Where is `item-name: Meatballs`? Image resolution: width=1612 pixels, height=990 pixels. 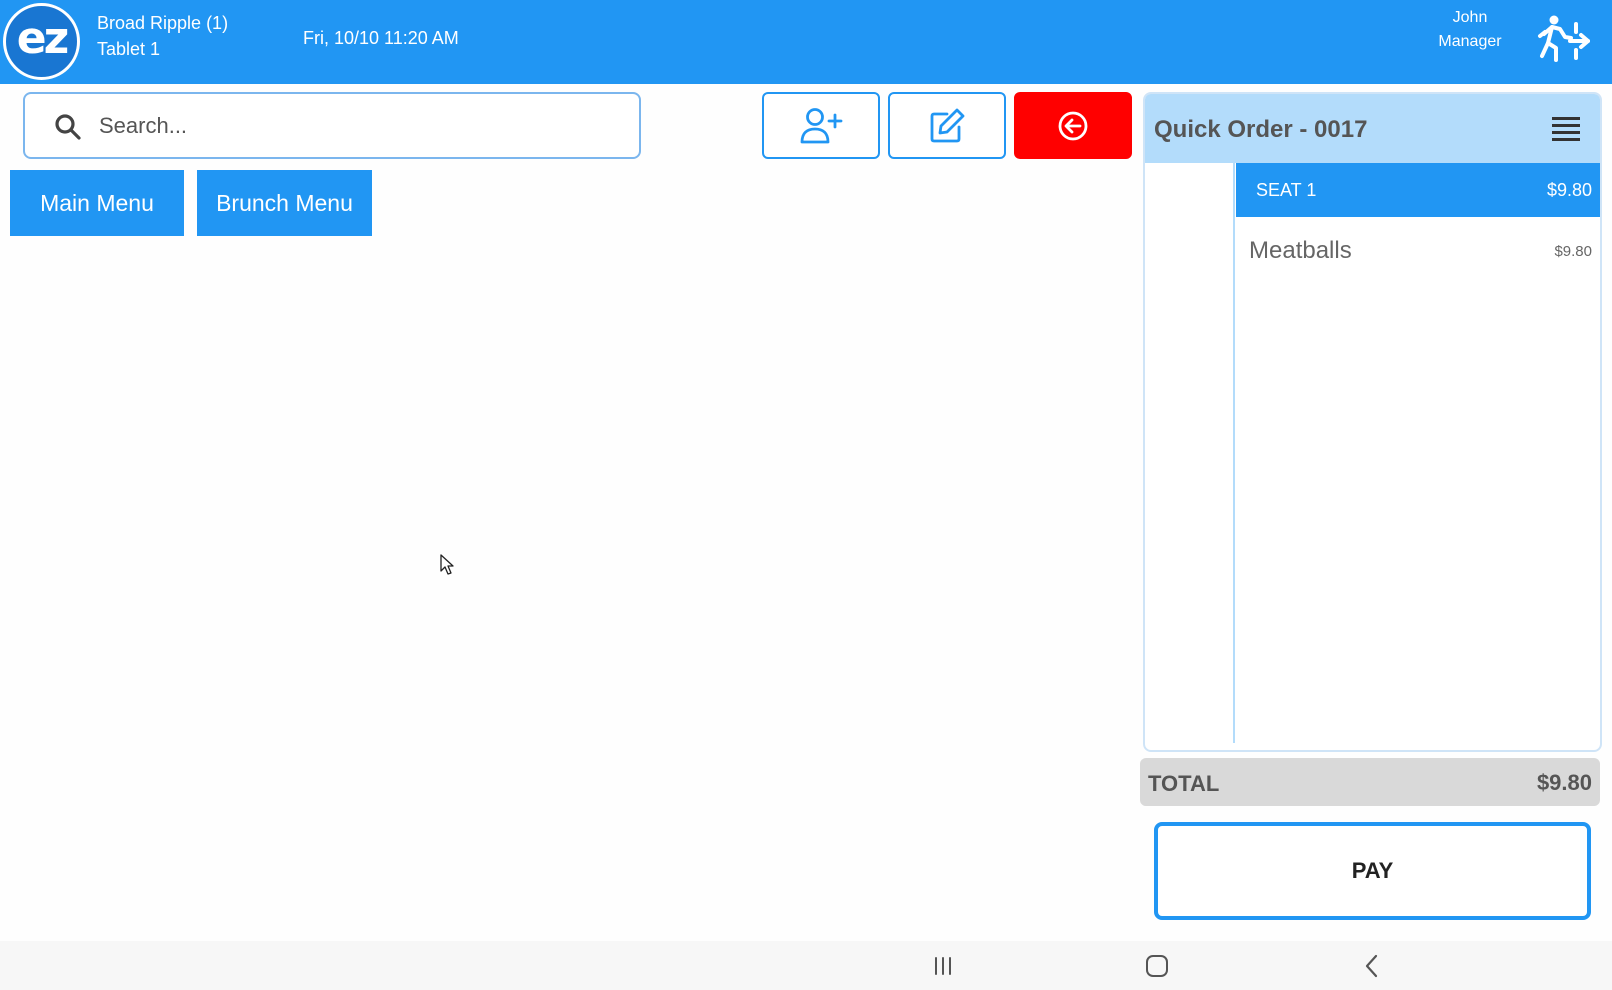 item-name: Meatballs is located at coordinates (1300, 250).